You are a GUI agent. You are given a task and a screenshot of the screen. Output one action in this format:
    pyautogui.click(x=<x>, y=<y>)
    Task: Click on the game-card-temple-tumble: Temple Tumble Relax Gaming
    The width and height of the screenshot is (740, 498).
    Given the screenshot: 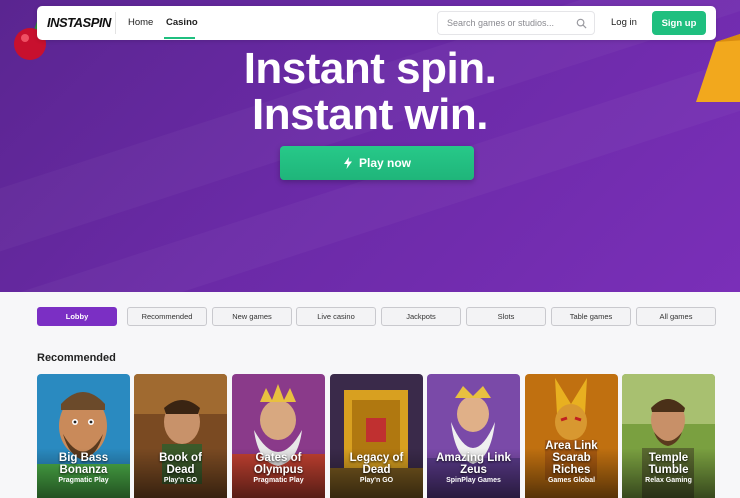 What is the action you would take?
    pyautogui.click(x=668, y=436)
    